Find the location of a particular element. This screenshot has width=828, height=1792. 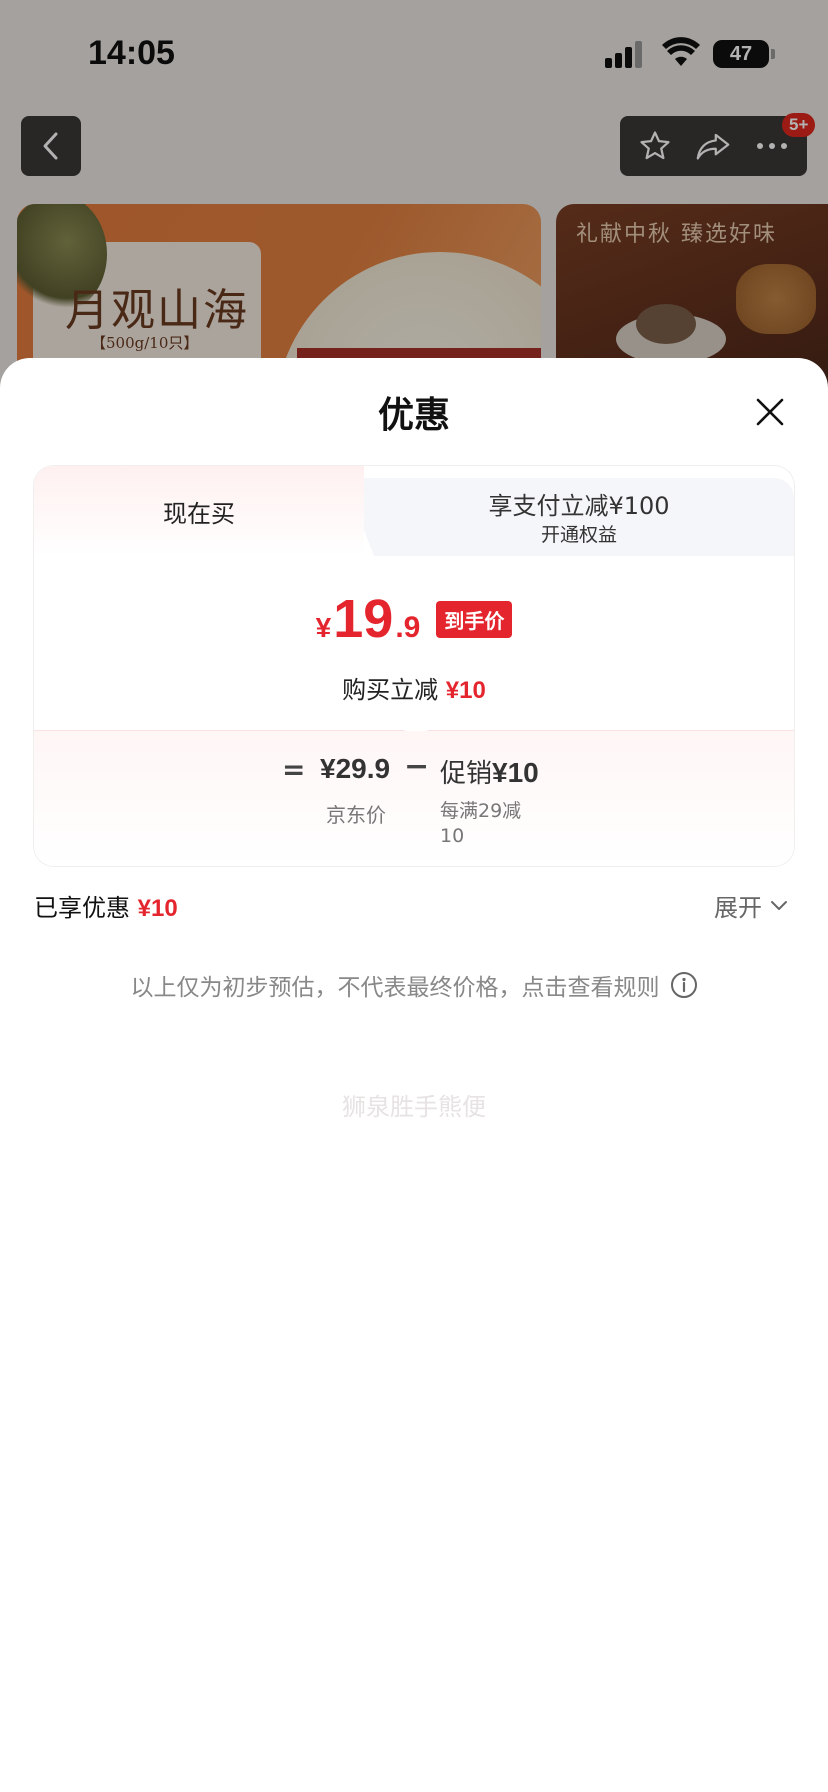

sheet-title: 优惠 is located at coordinates (413, 415).